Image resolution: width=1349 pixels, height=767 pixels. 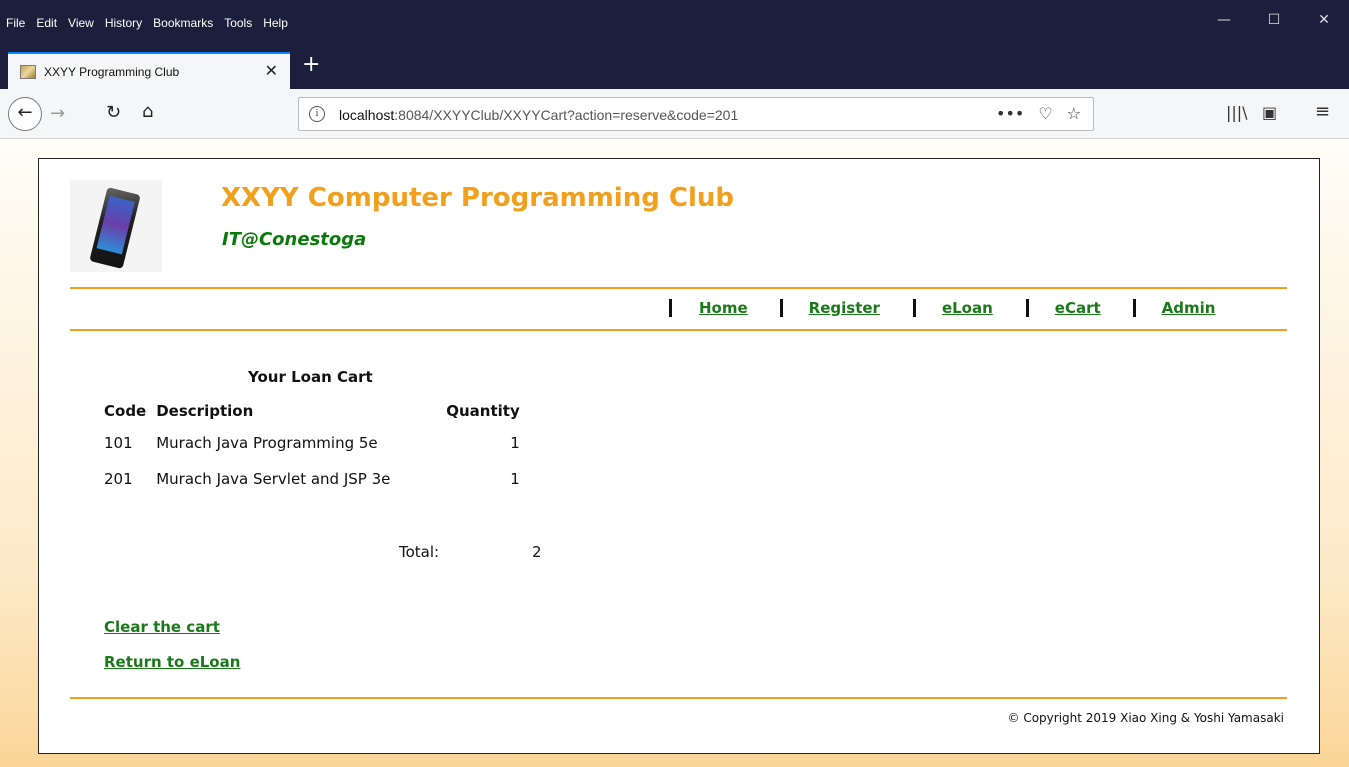 I want to click on url-actions: ••• ♡ ☆, so click(x=1038, y=113).